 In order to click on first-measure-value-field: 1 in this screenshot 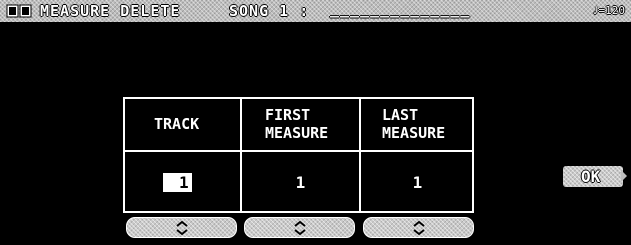, I will do `click(300, 182)`.